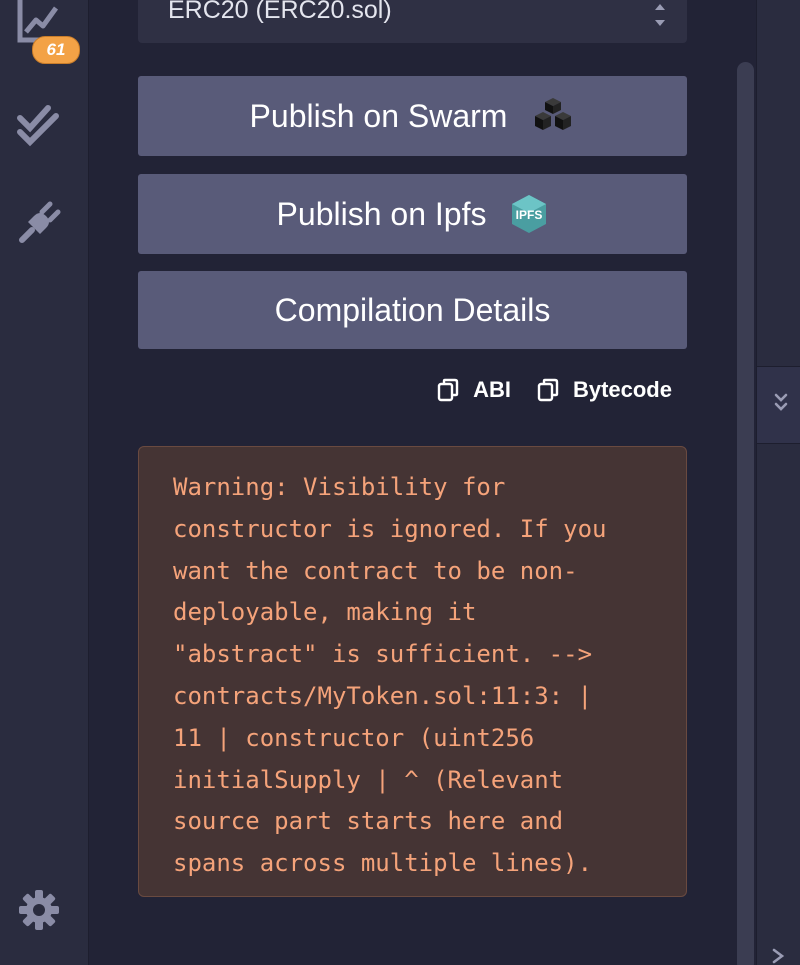 The image size is (800, 965). I want to click on warning-line: Warning: Visibility for, so click(339, 487).